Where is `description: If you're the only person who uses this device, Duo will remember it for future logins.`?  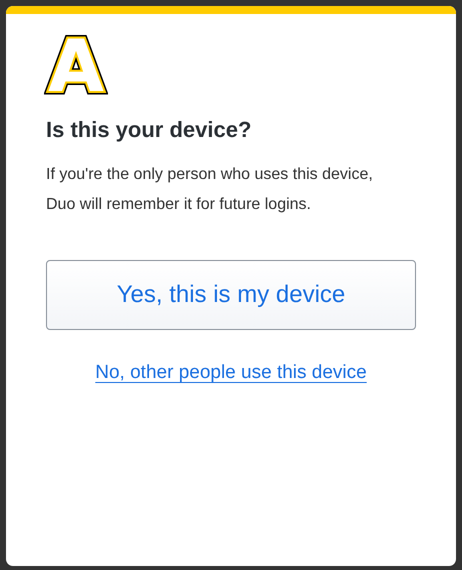
description: If you're the only person who uses this device, Duo will remember it for future logins. is located at coordinates (210, 190).